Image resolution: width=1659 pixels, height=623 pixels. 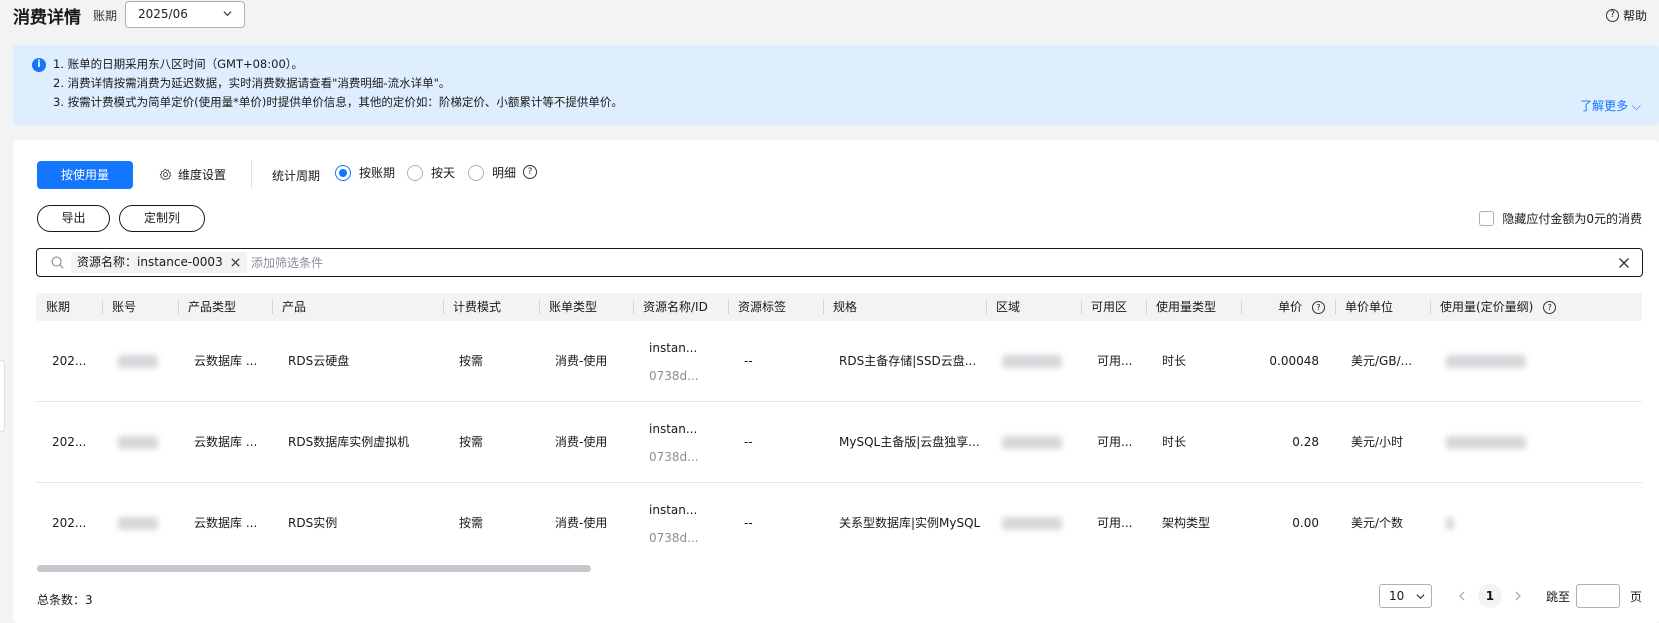 I want to click on search-icon, so click(x=57, y=262).